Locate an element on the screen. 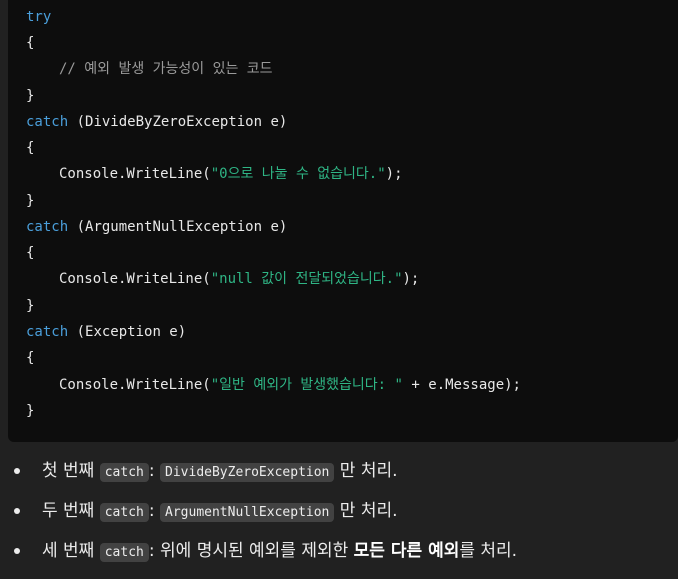 The height and width of the screenshot is (579, 678). catch-args: (DivideByZeroException e) is located at coordinates (178, 122).